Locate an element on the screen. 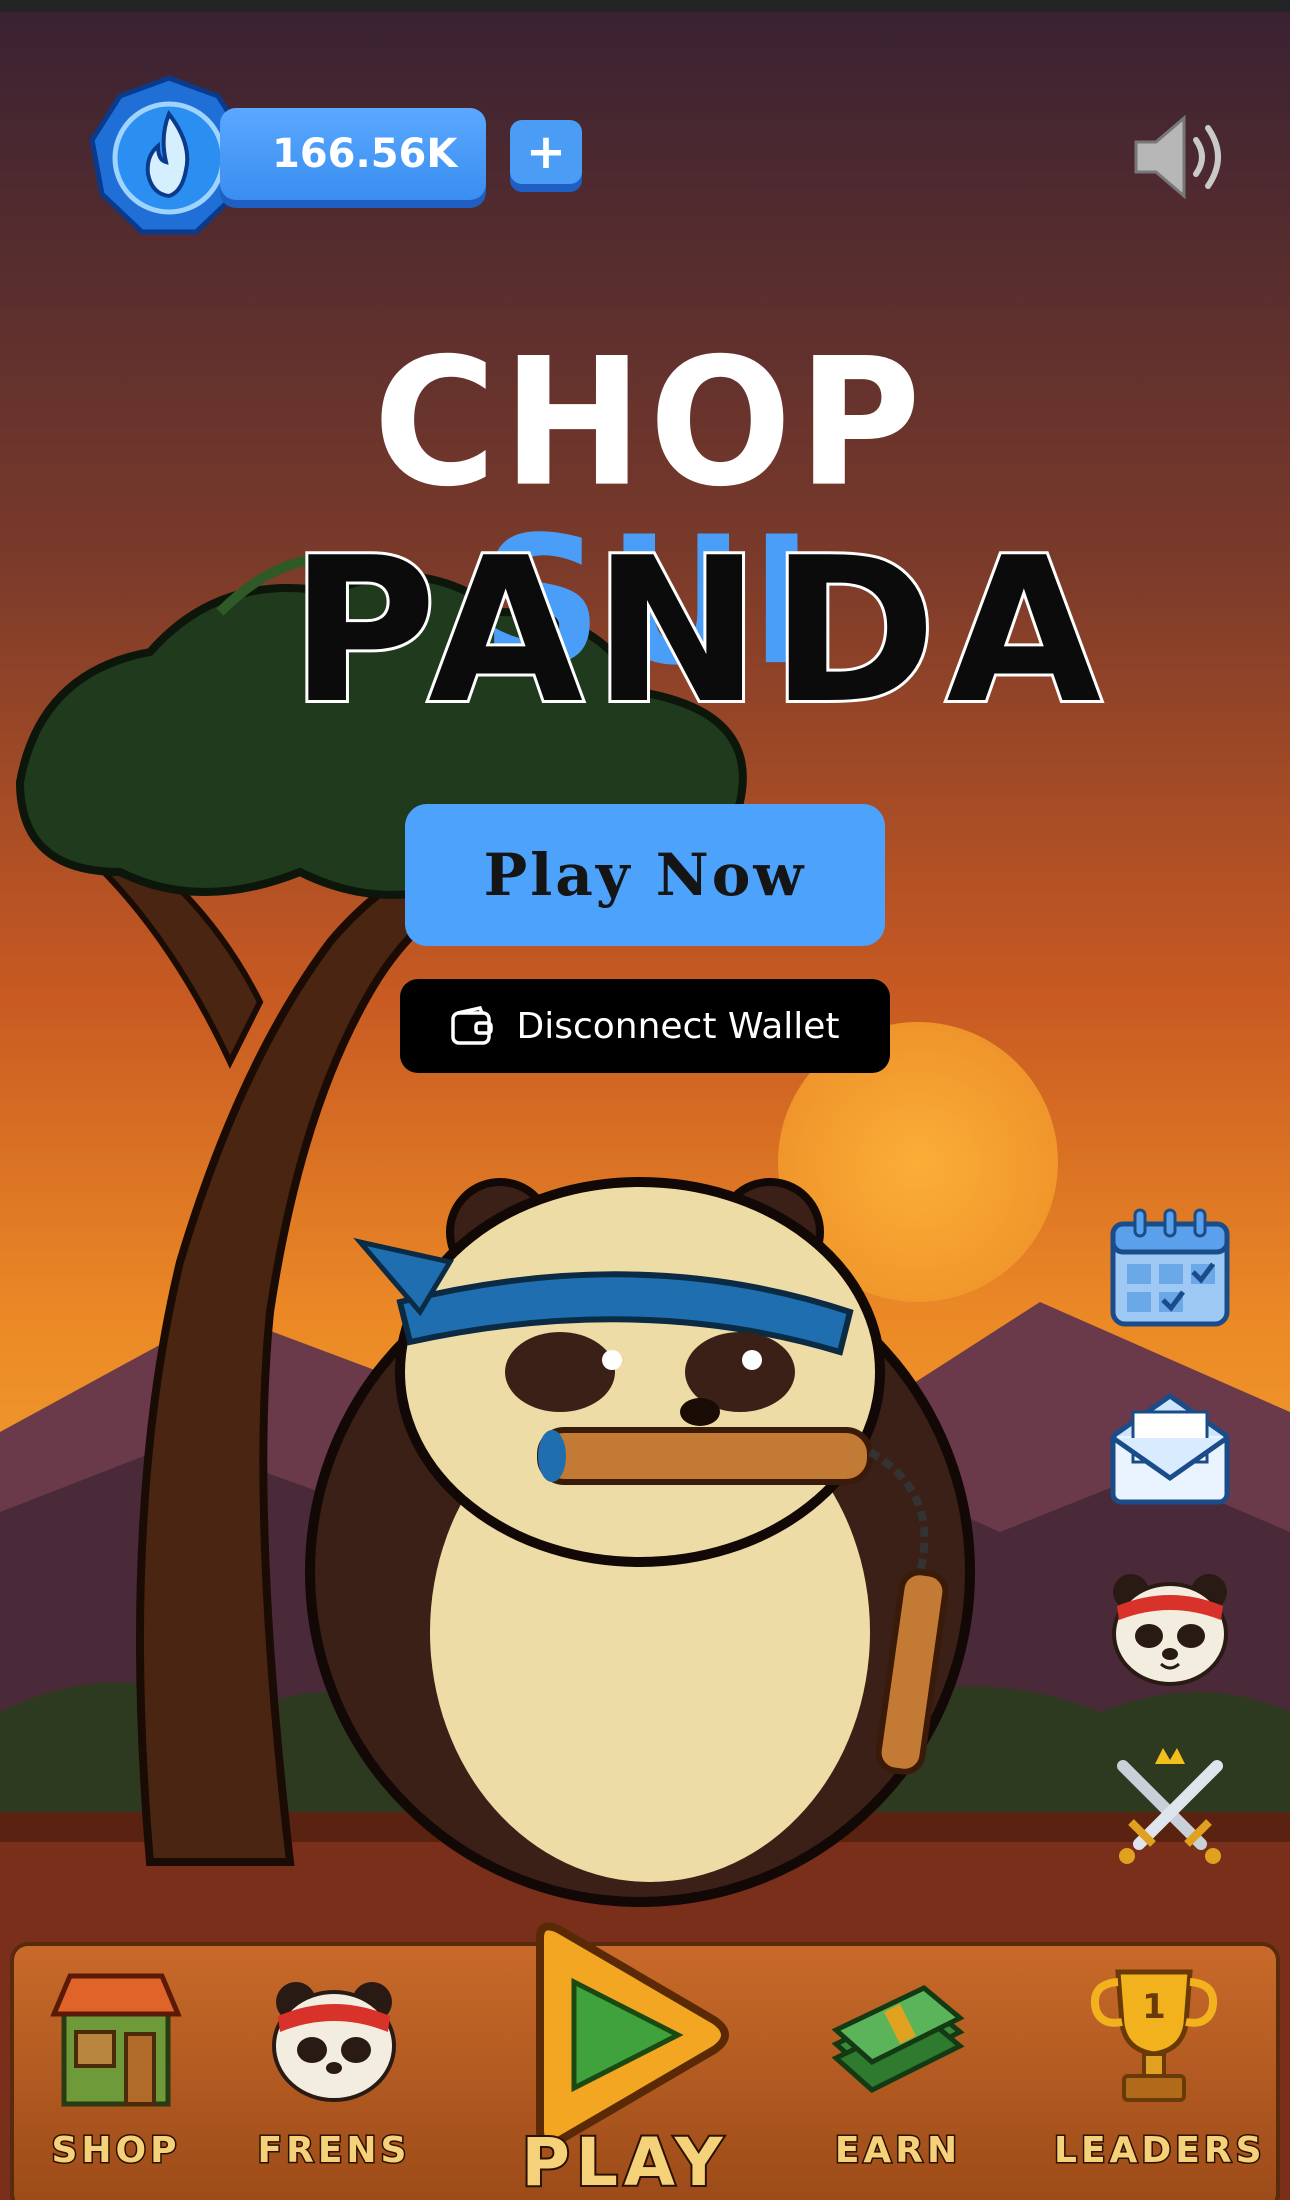 Image resolution: width=1290 pixels, height=2200 pixels. nav-item-frens: FRENS is located at coordinates (334, 2072).